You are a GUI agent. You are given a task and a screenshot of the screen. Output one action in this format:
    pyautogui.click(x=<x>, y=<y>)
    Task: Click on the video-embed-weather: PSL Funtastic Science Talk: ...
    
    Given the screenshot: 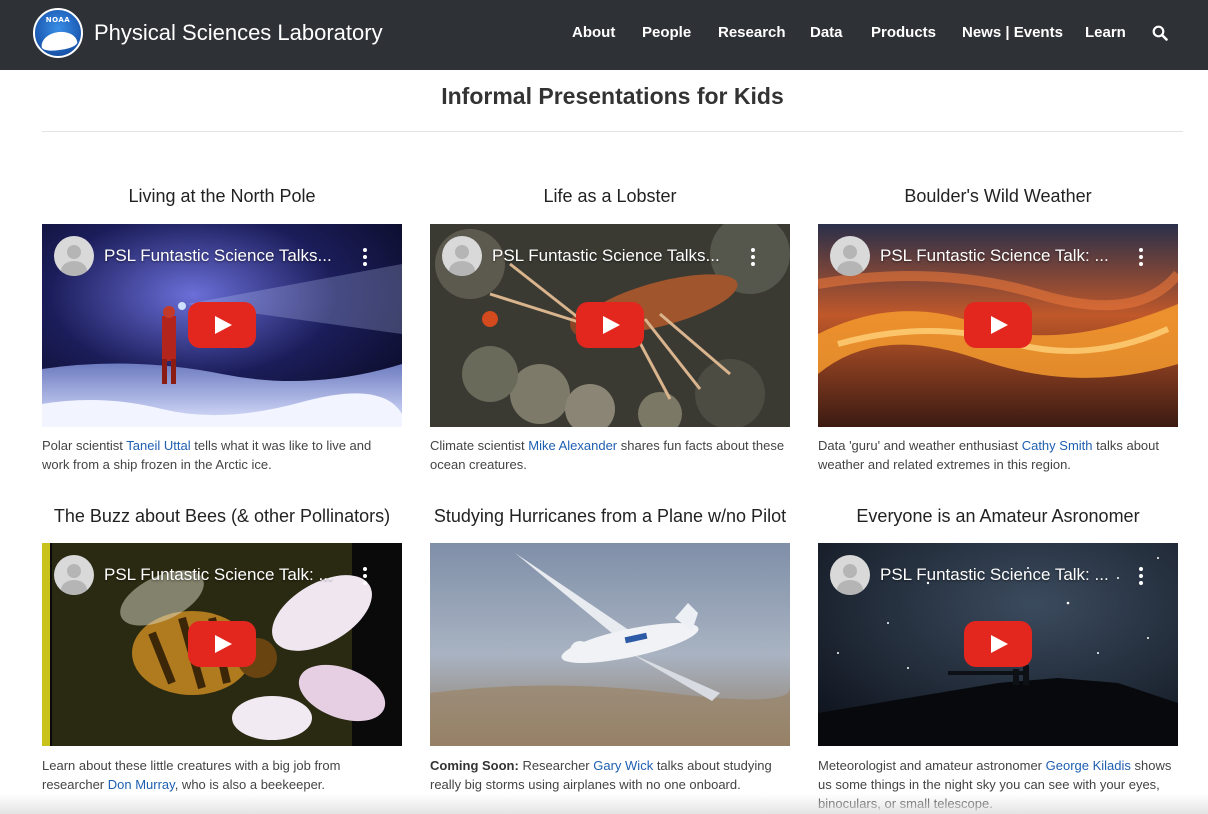 What is the action you would take?
    pyautogui.click(x=998, y=325)
    